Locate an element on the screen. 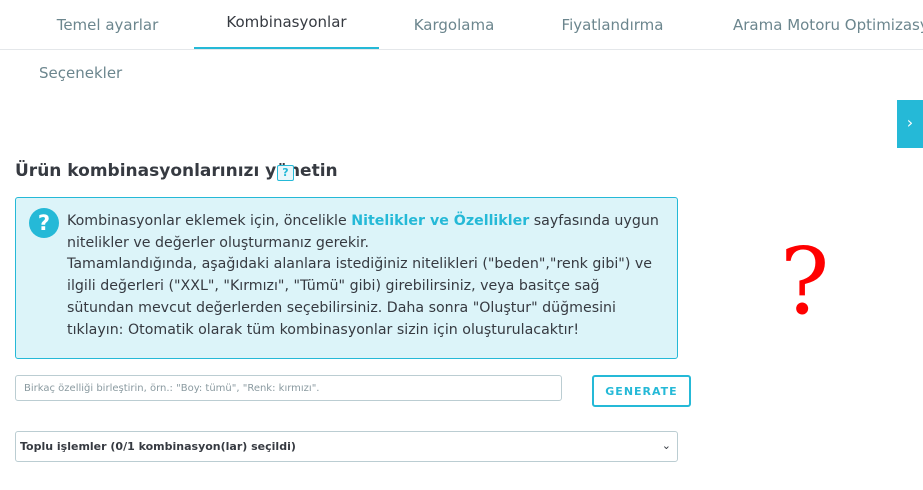 This screenshot has height=490, width=923. tab-basic-settings: Temel ayarlar is located at coordinates (107, 24).